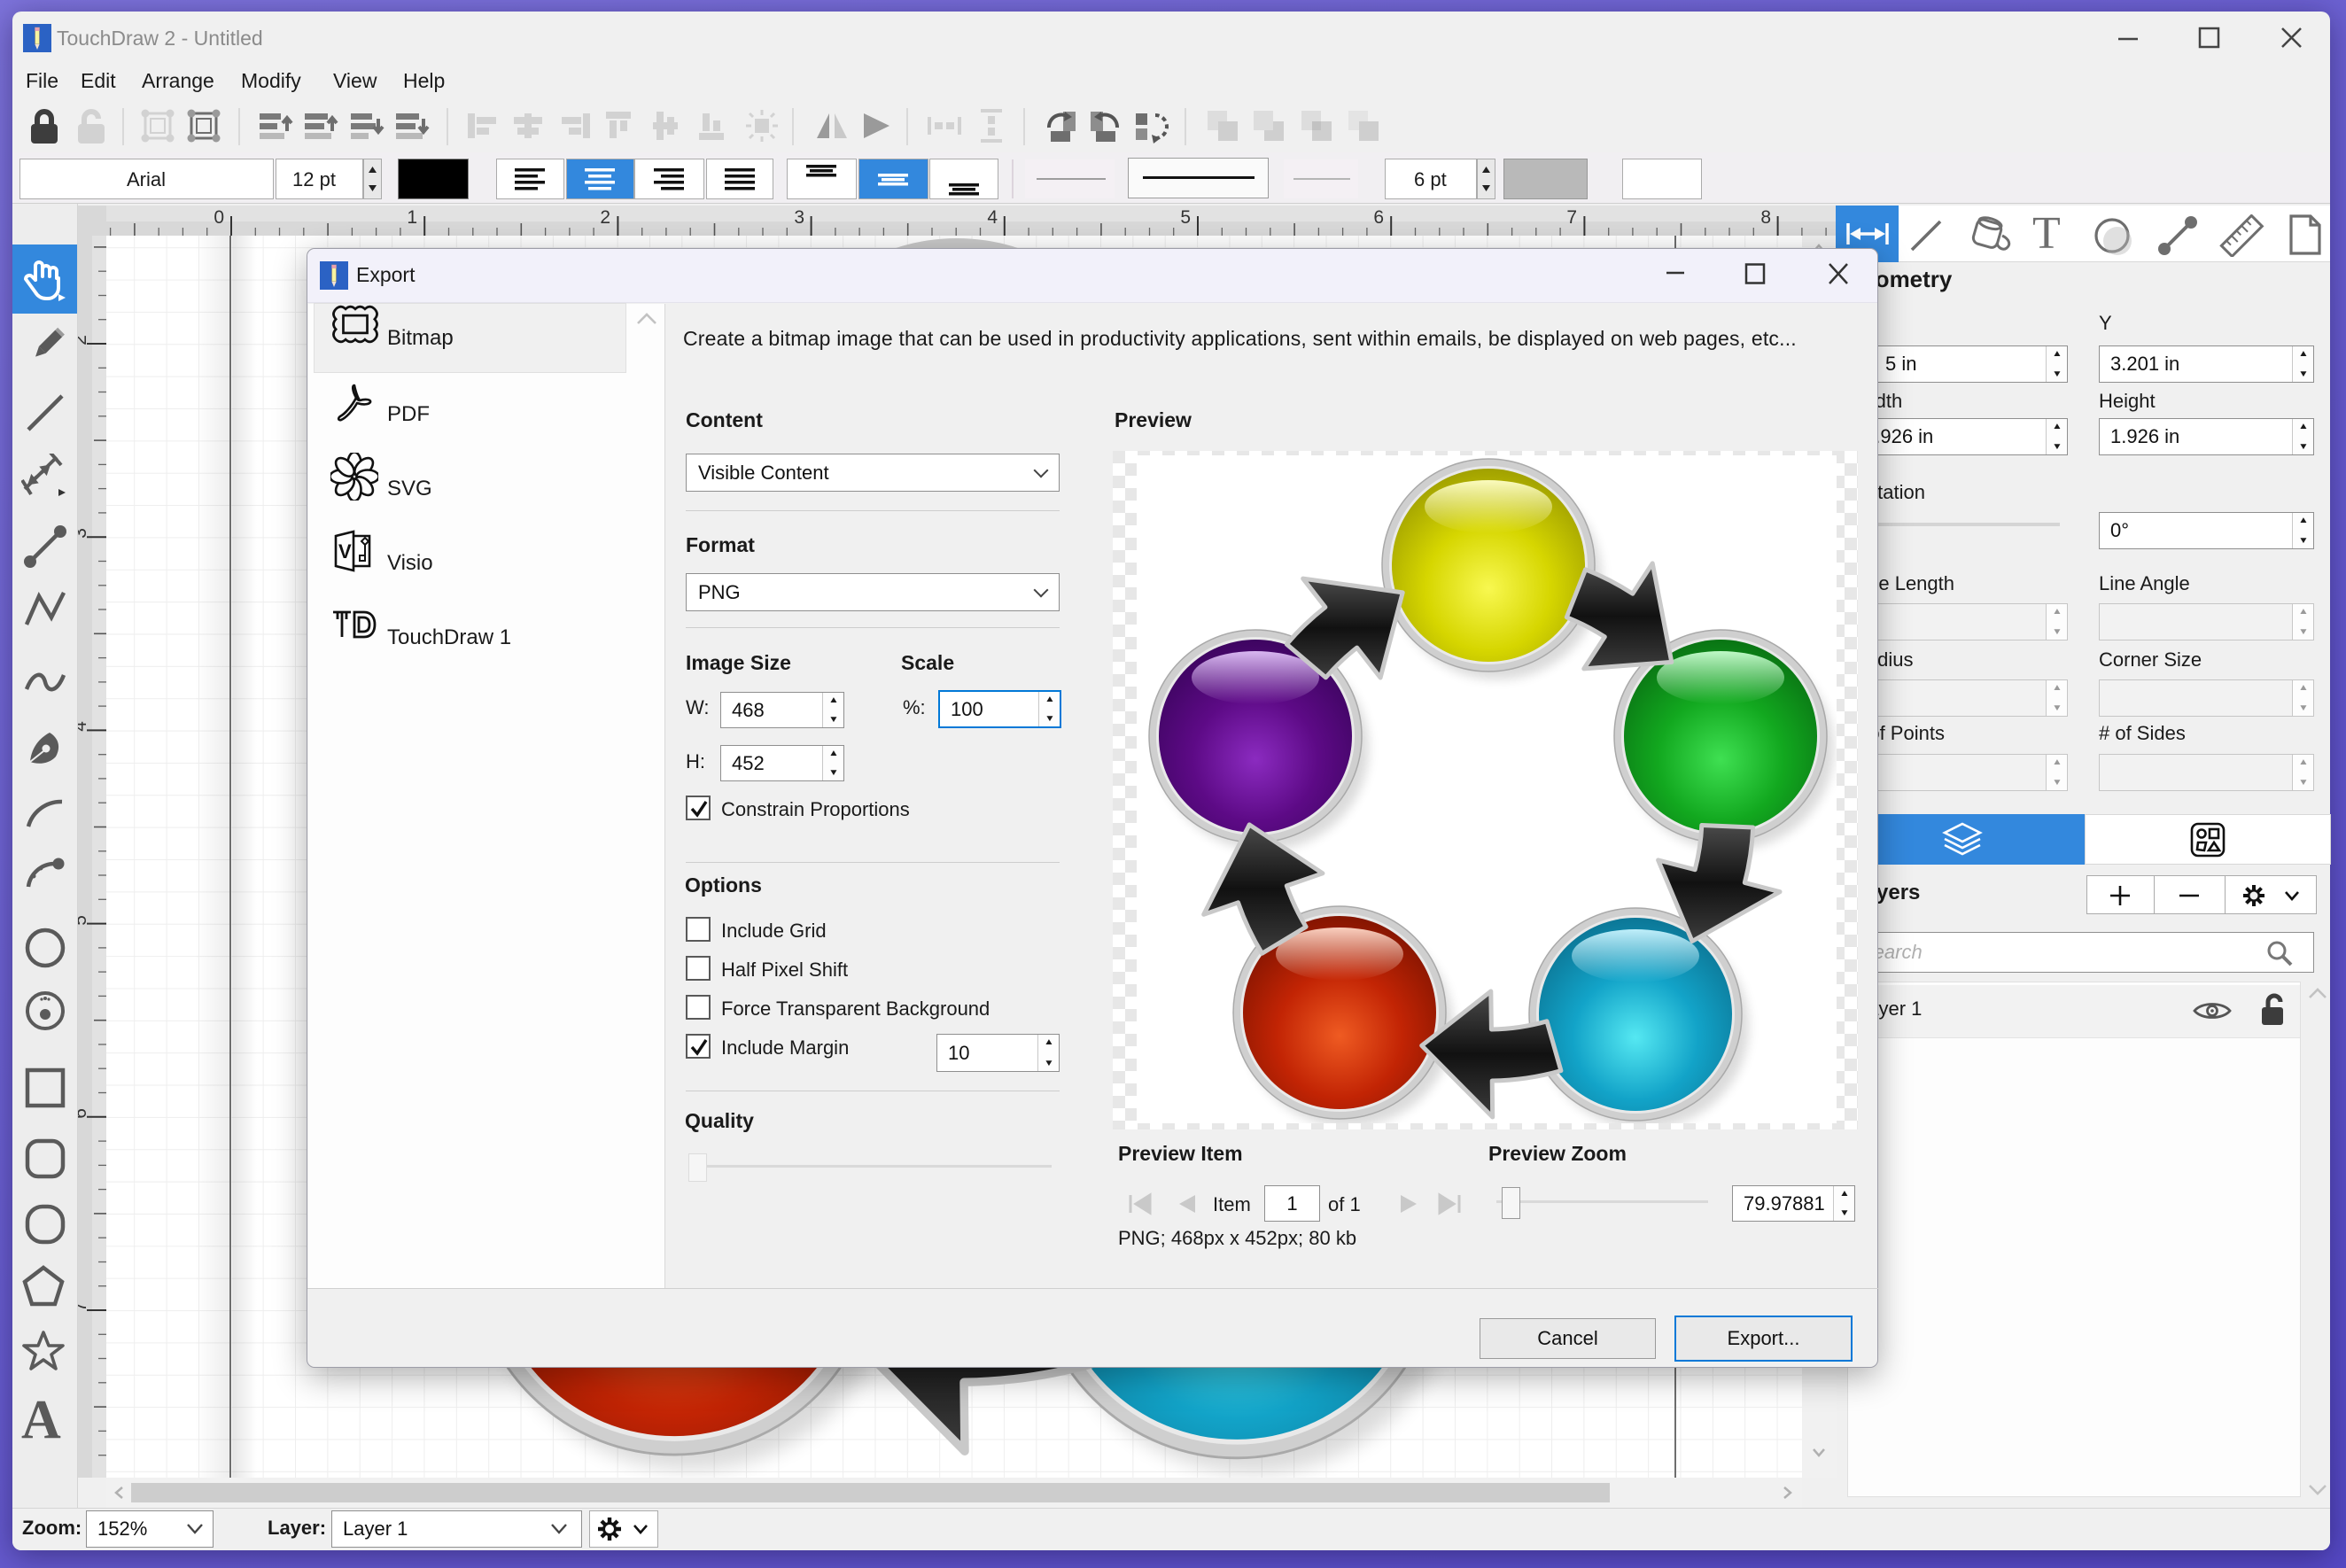 The height and width of the screenshot is (1568, 2346). I want to click on svg-text: 1, so click(412, 217).